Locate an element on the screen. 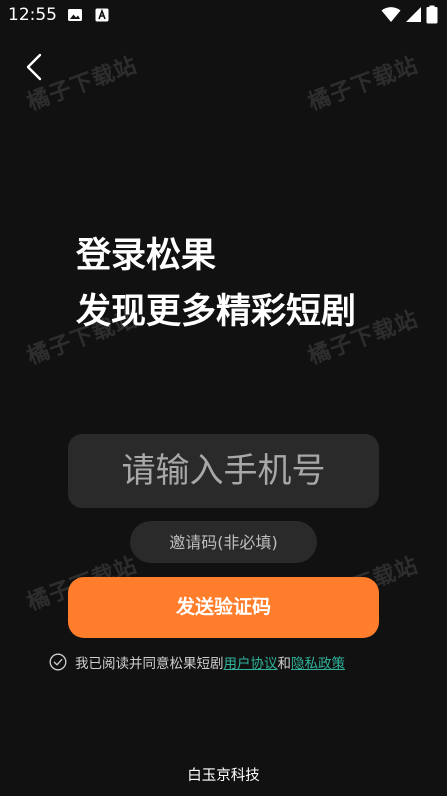  privacy-policy-link: 隐私政策 is located at coordinates (318, 662).